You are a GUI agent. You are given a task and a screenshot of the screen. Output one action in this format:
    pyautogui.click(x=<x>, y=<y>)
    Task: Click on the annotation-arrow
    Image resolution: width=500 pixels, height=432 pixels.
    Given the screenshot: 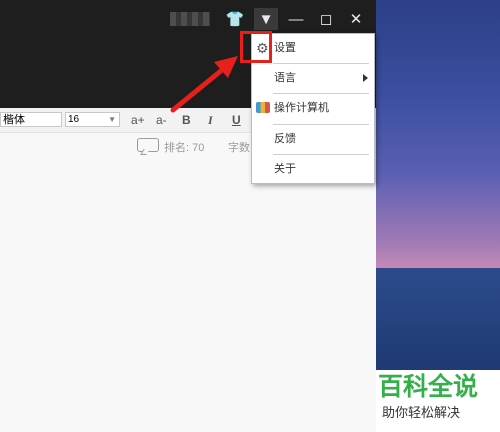 What is the action you would take?
    pyautogui.click(x=204, y=84)
    